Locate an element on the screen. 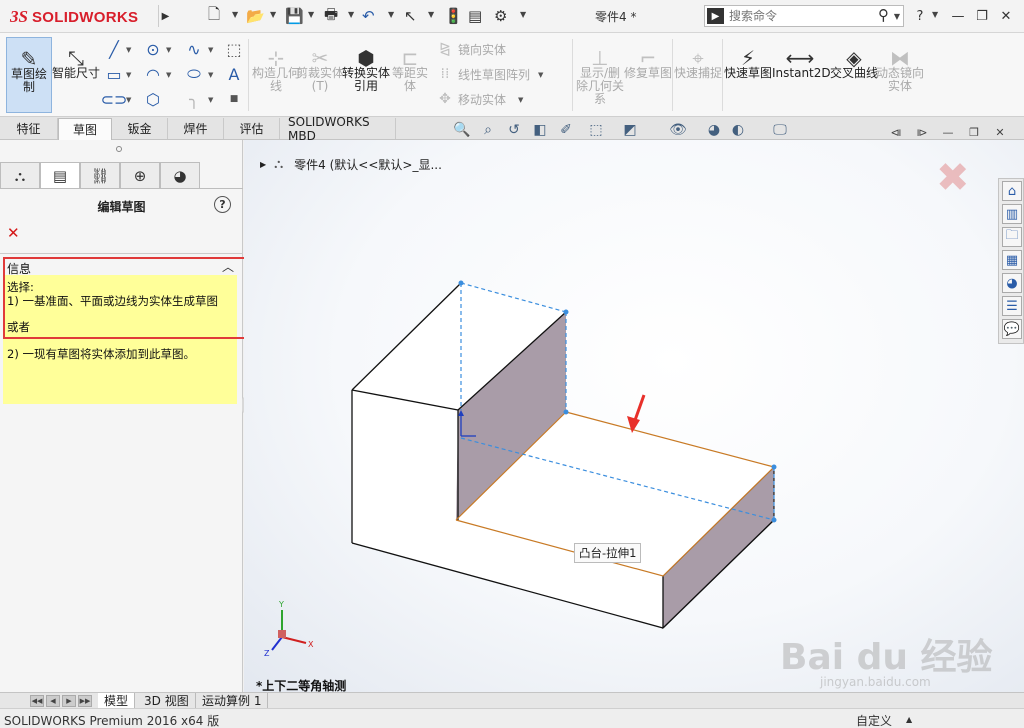  slot-caret-icon: ▼ is located at coordinates (128, 100).